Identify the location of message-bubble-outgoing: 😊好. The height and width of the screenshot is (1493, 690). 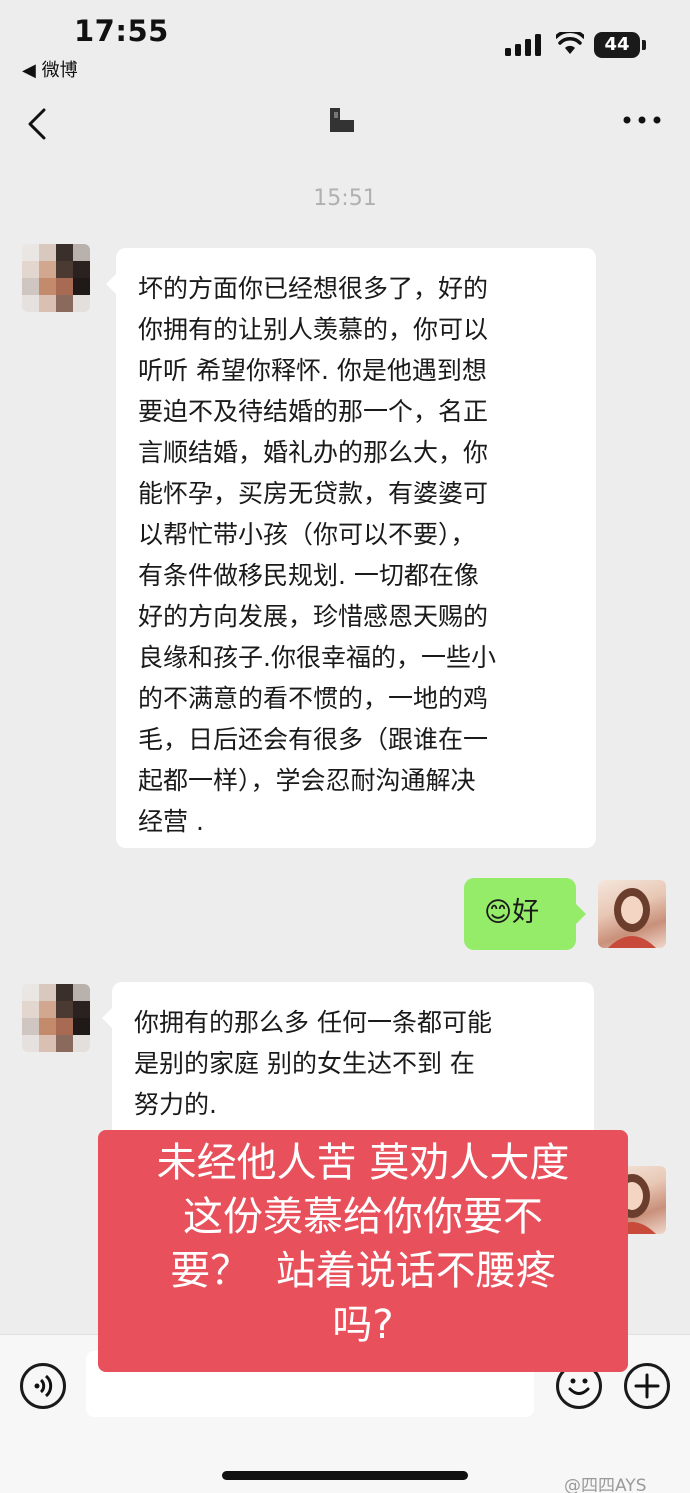
(525, 914).